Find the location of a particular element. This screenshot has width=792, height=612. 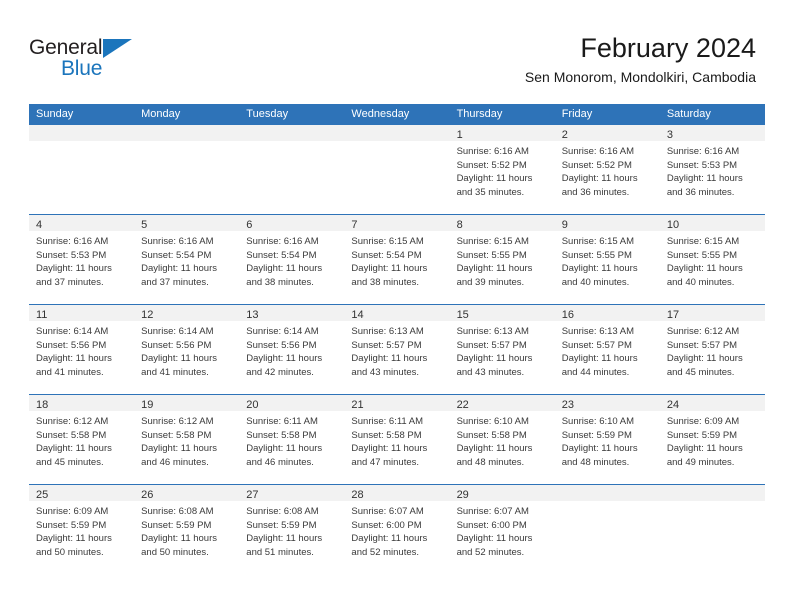

sunset-text: Sunset: 5:57 PM is located at coordinates (702, 345).